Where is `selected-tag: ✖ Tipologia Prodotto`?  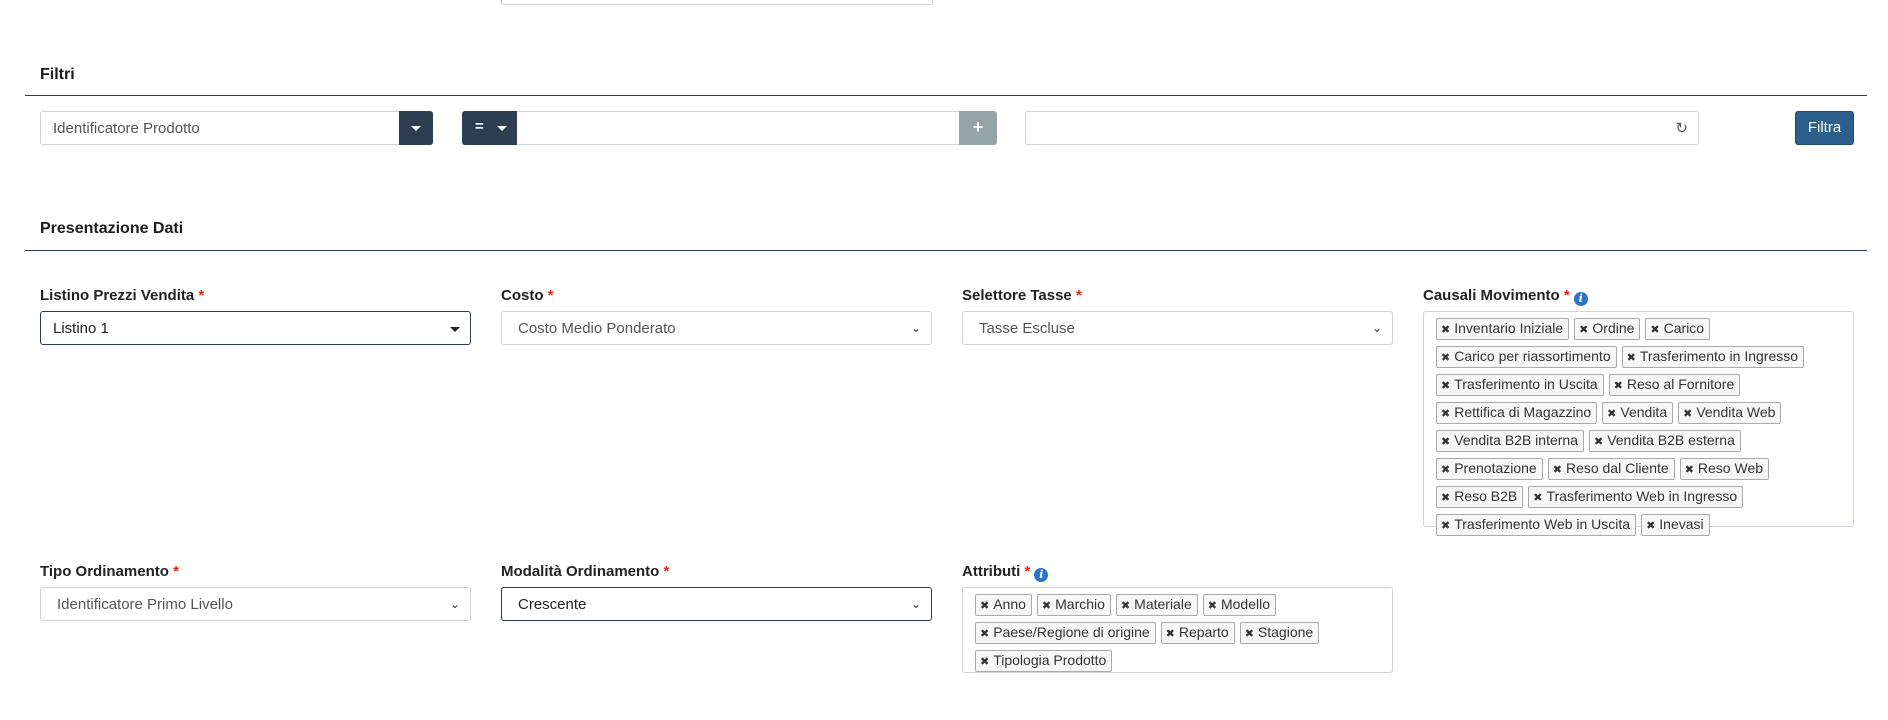
selected-tag: ✖ Tipologia Prodotto is located at coordinates (1044, 661).